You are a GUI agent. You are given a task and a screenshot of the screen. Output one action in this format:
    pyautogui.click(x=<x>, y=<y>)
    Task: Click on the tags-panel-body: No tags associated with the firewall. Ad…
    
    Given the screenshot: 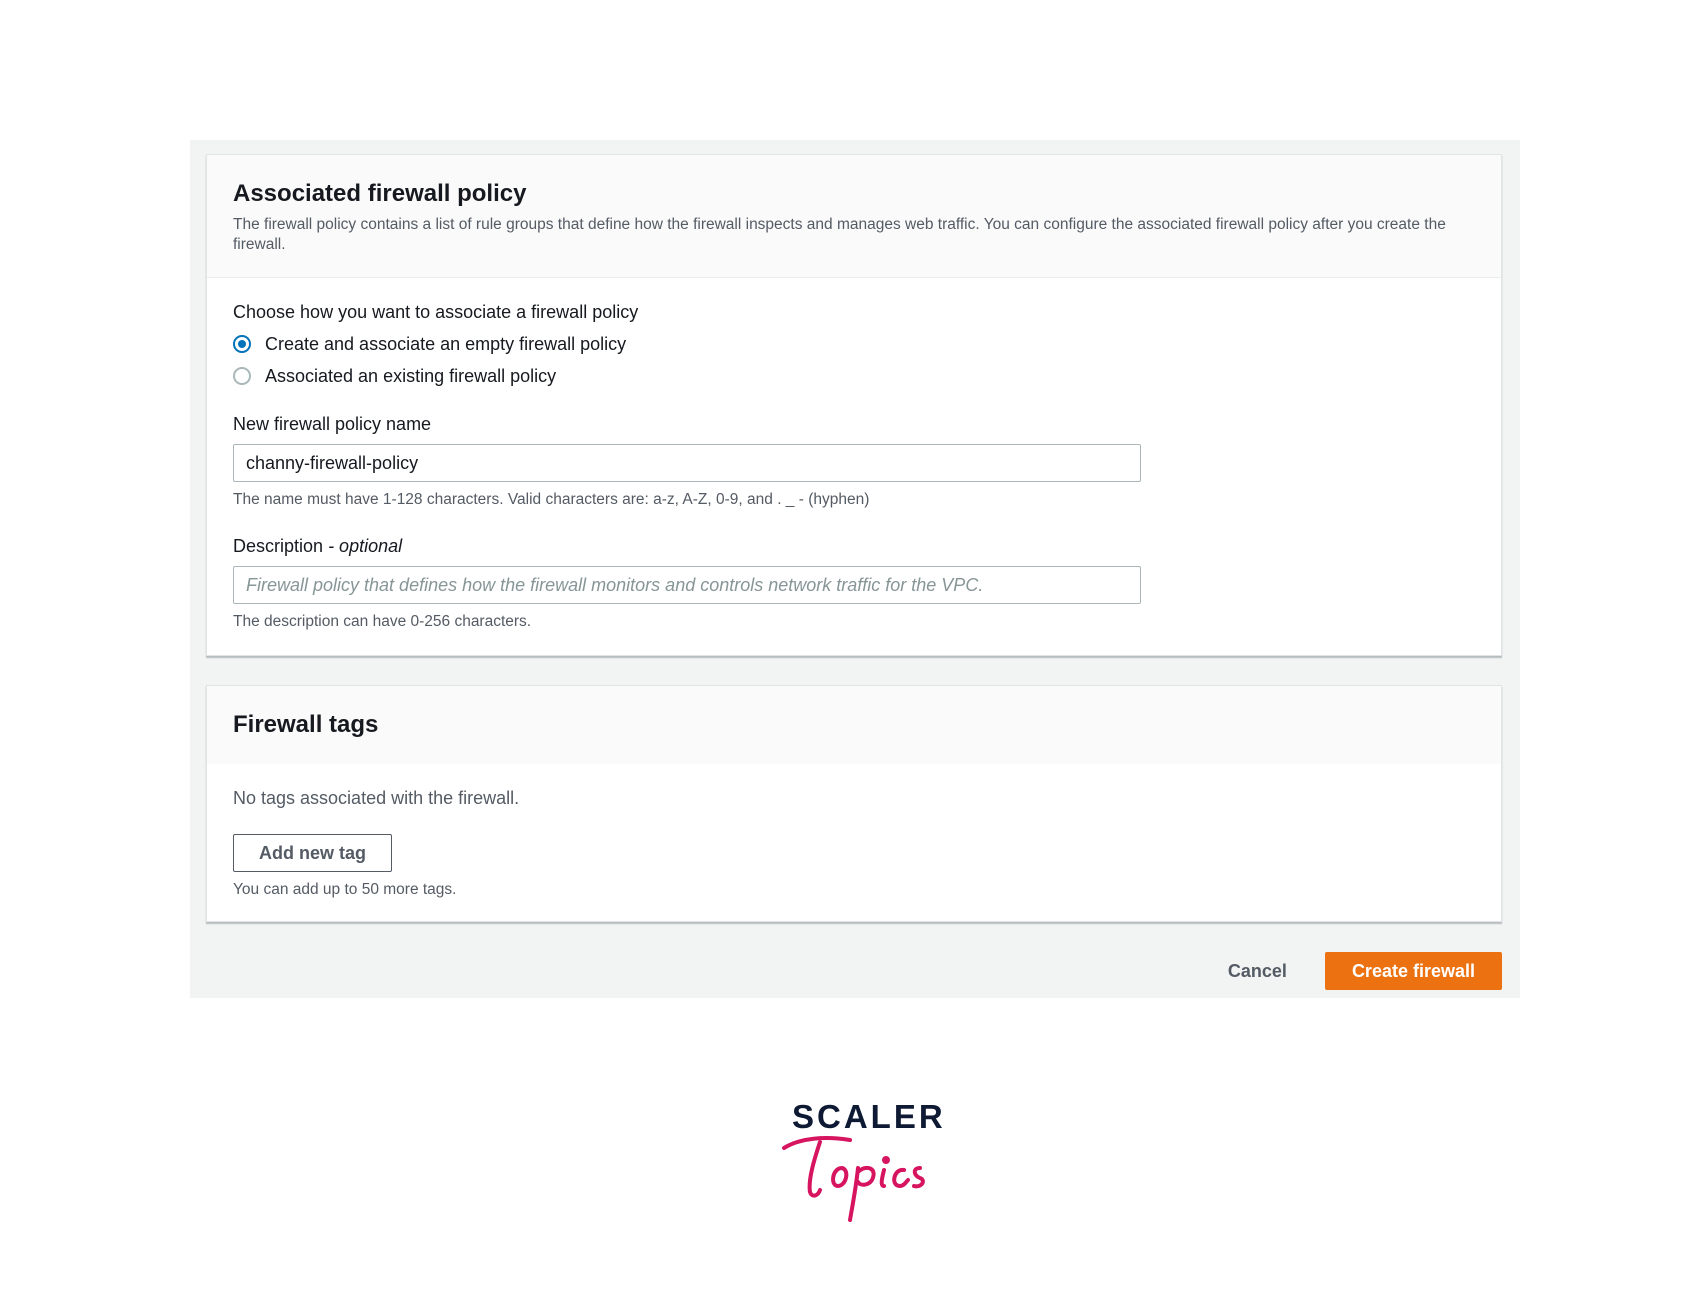 What is the action you would take?
    pyautogui.click(x=854, y=842)
    